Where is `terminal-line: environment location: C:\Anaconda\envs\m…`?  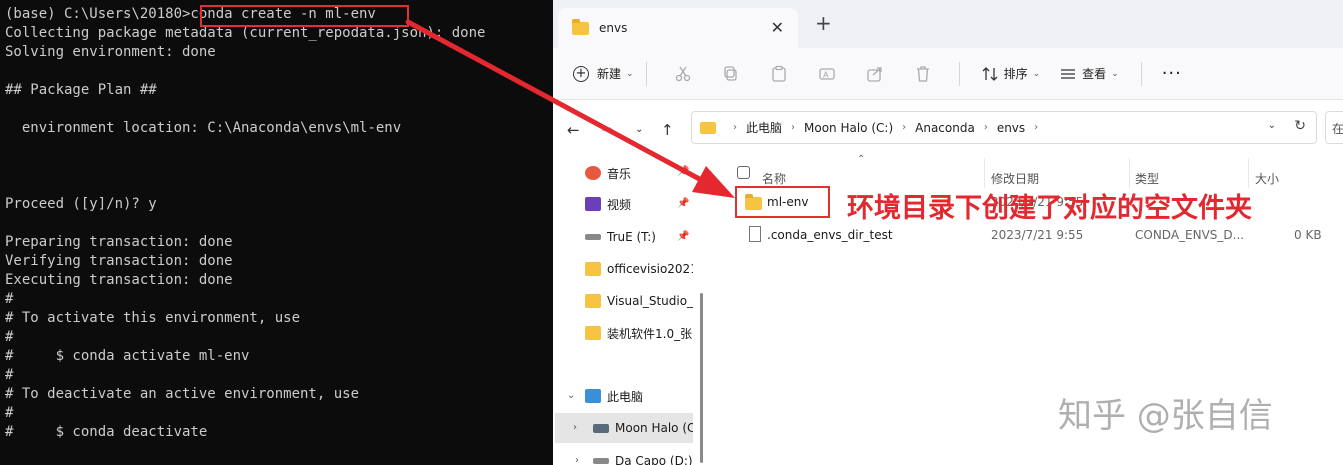 terminal-line: environment location: C:\Anaconda\envs\m… is located at coordinates (203, 128).